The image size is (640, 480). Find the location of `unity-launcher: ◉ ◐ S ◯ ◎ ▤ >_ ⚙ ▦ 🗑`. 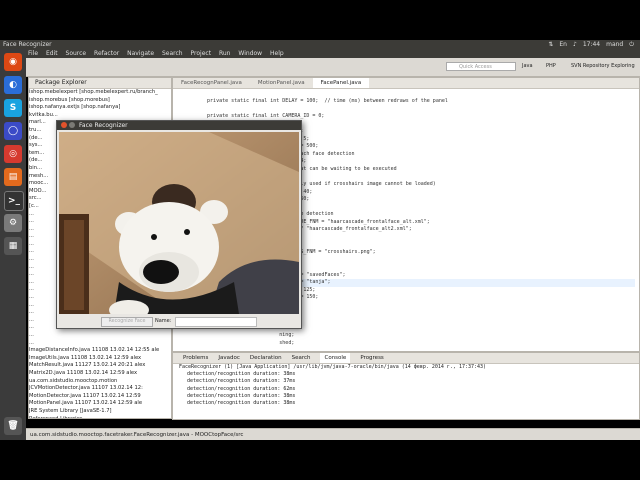

unity-launcher: ◉ ◐ S ◯ ◎ ▤ >_ ⚙ ▦ 🗑 is located at coordinates (13, 244).